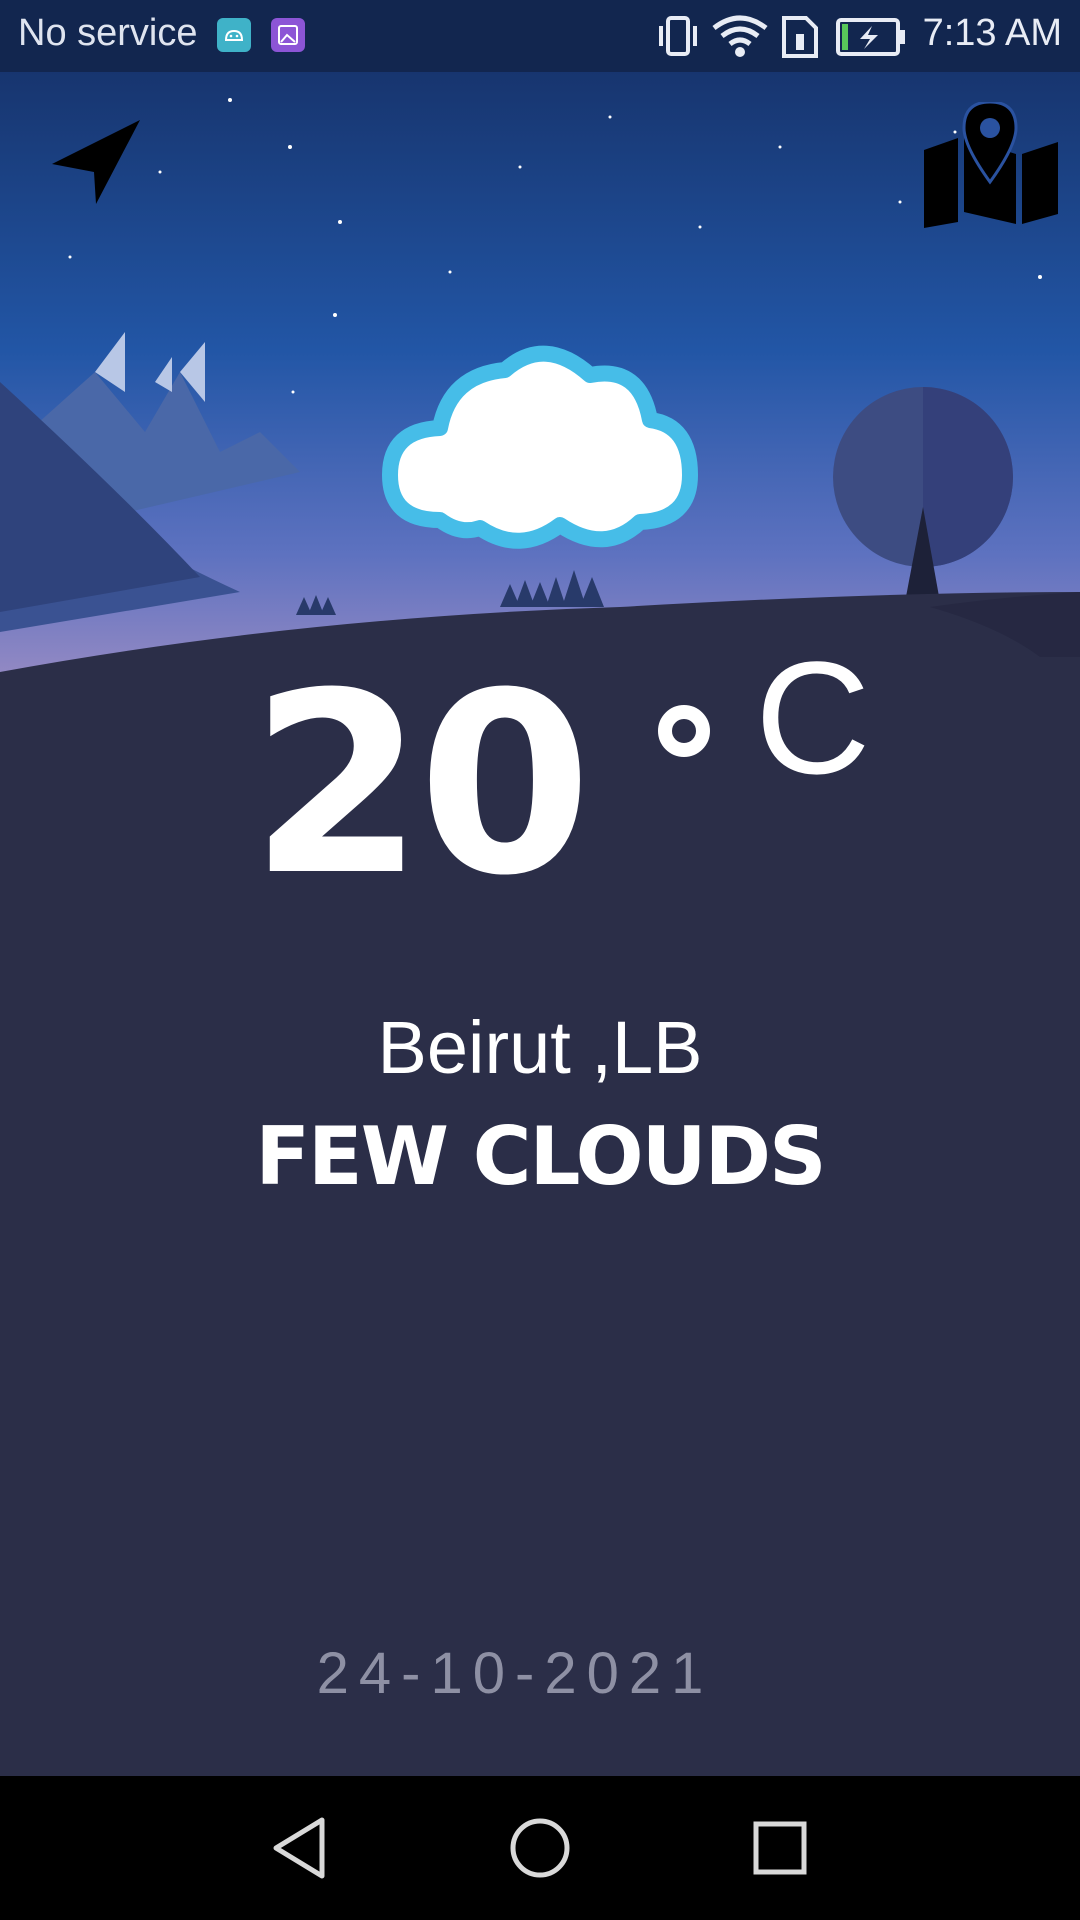  I want to click on degree-symbol, so click(684, 731).